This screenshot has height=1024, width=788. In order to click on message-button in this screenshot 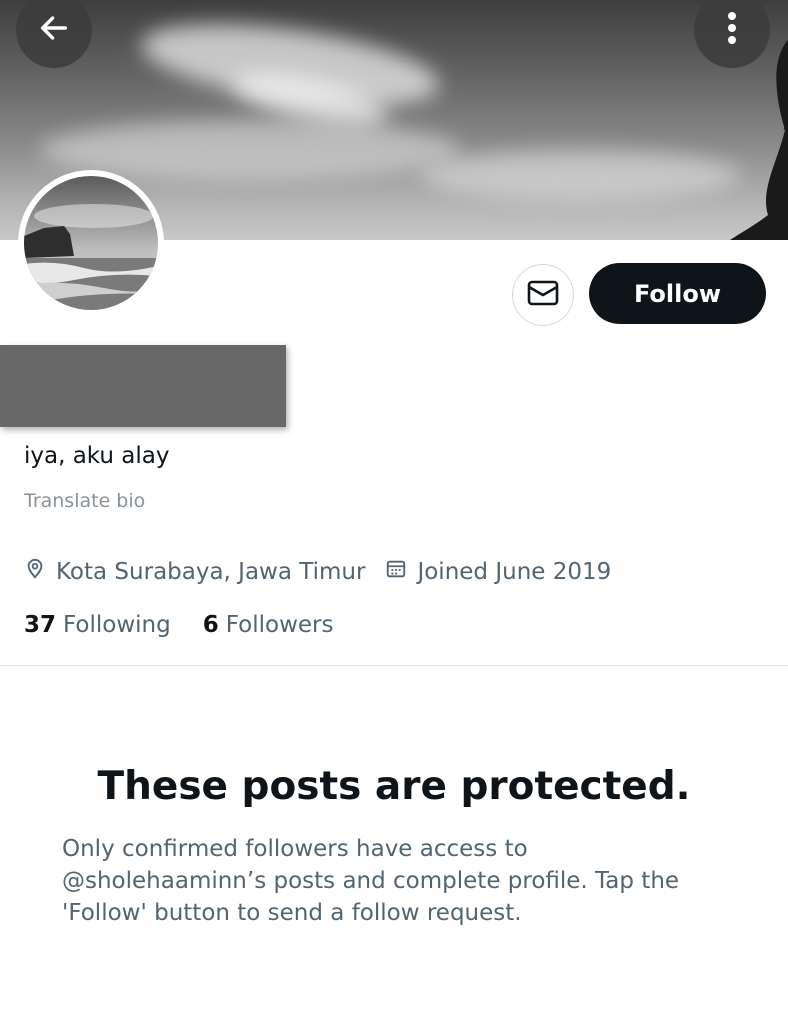, I will do `click(543, 295)`.